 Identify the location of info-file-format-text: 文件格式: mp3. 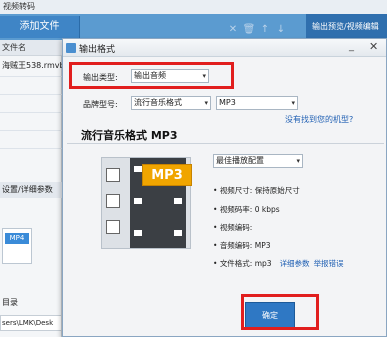
(245, 263).